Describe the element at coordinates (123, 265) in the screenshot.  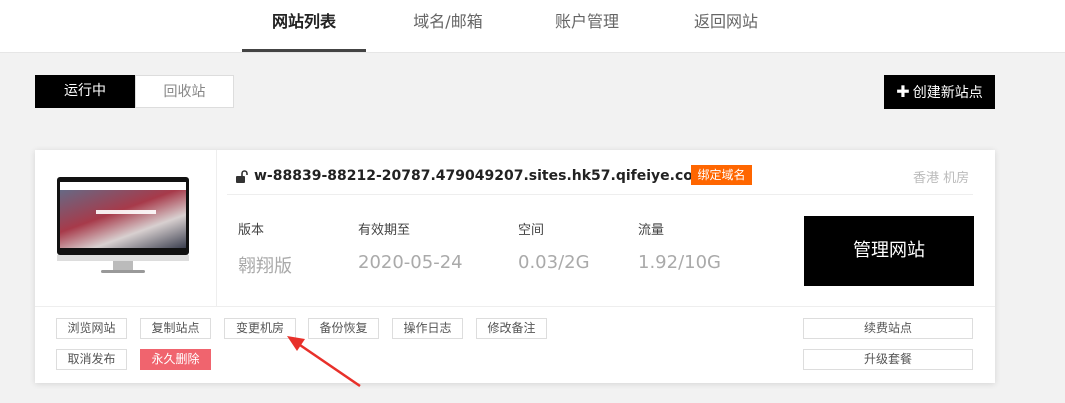
I see `monitor-neck` at that location.